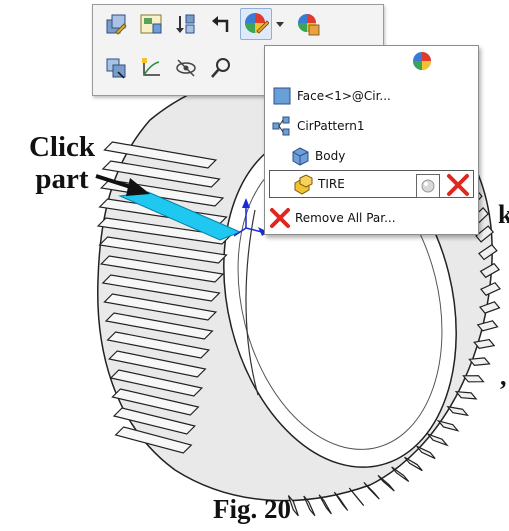 This screenshot has width=509, height=531. Describe the element at coordinates (374, 125) in the screenshot. I see `menu-item-cirpattern: CirPattern1` at that location.